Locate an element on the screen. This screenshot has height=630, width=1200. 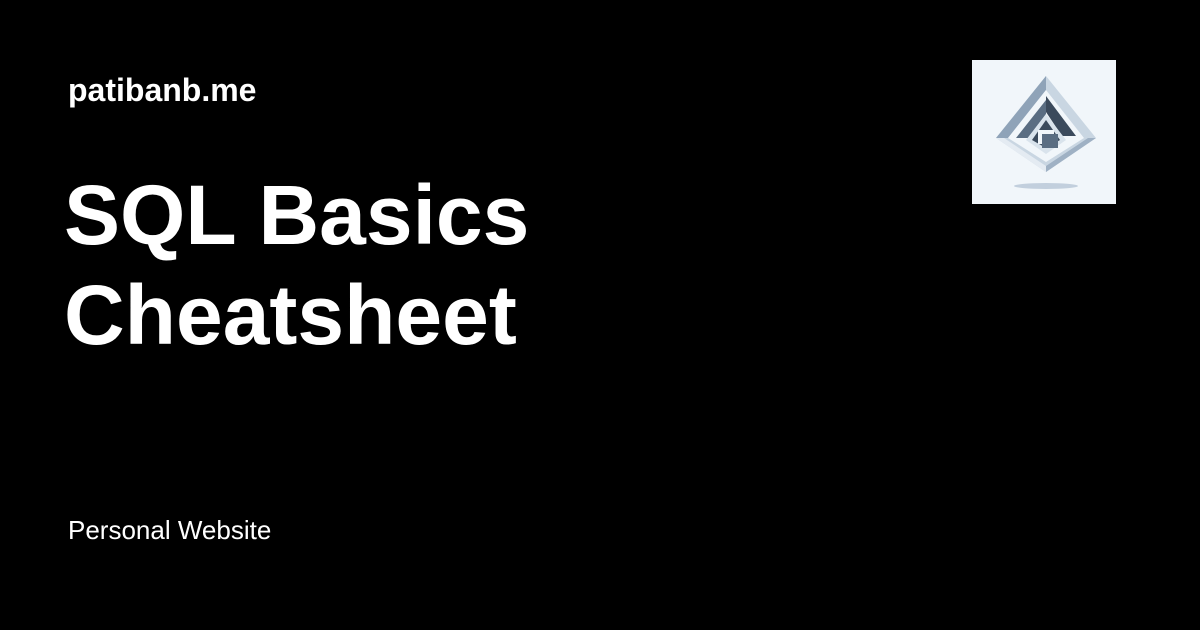
geometric-diamond-logo-icon is located at coordinates (1044, 132).